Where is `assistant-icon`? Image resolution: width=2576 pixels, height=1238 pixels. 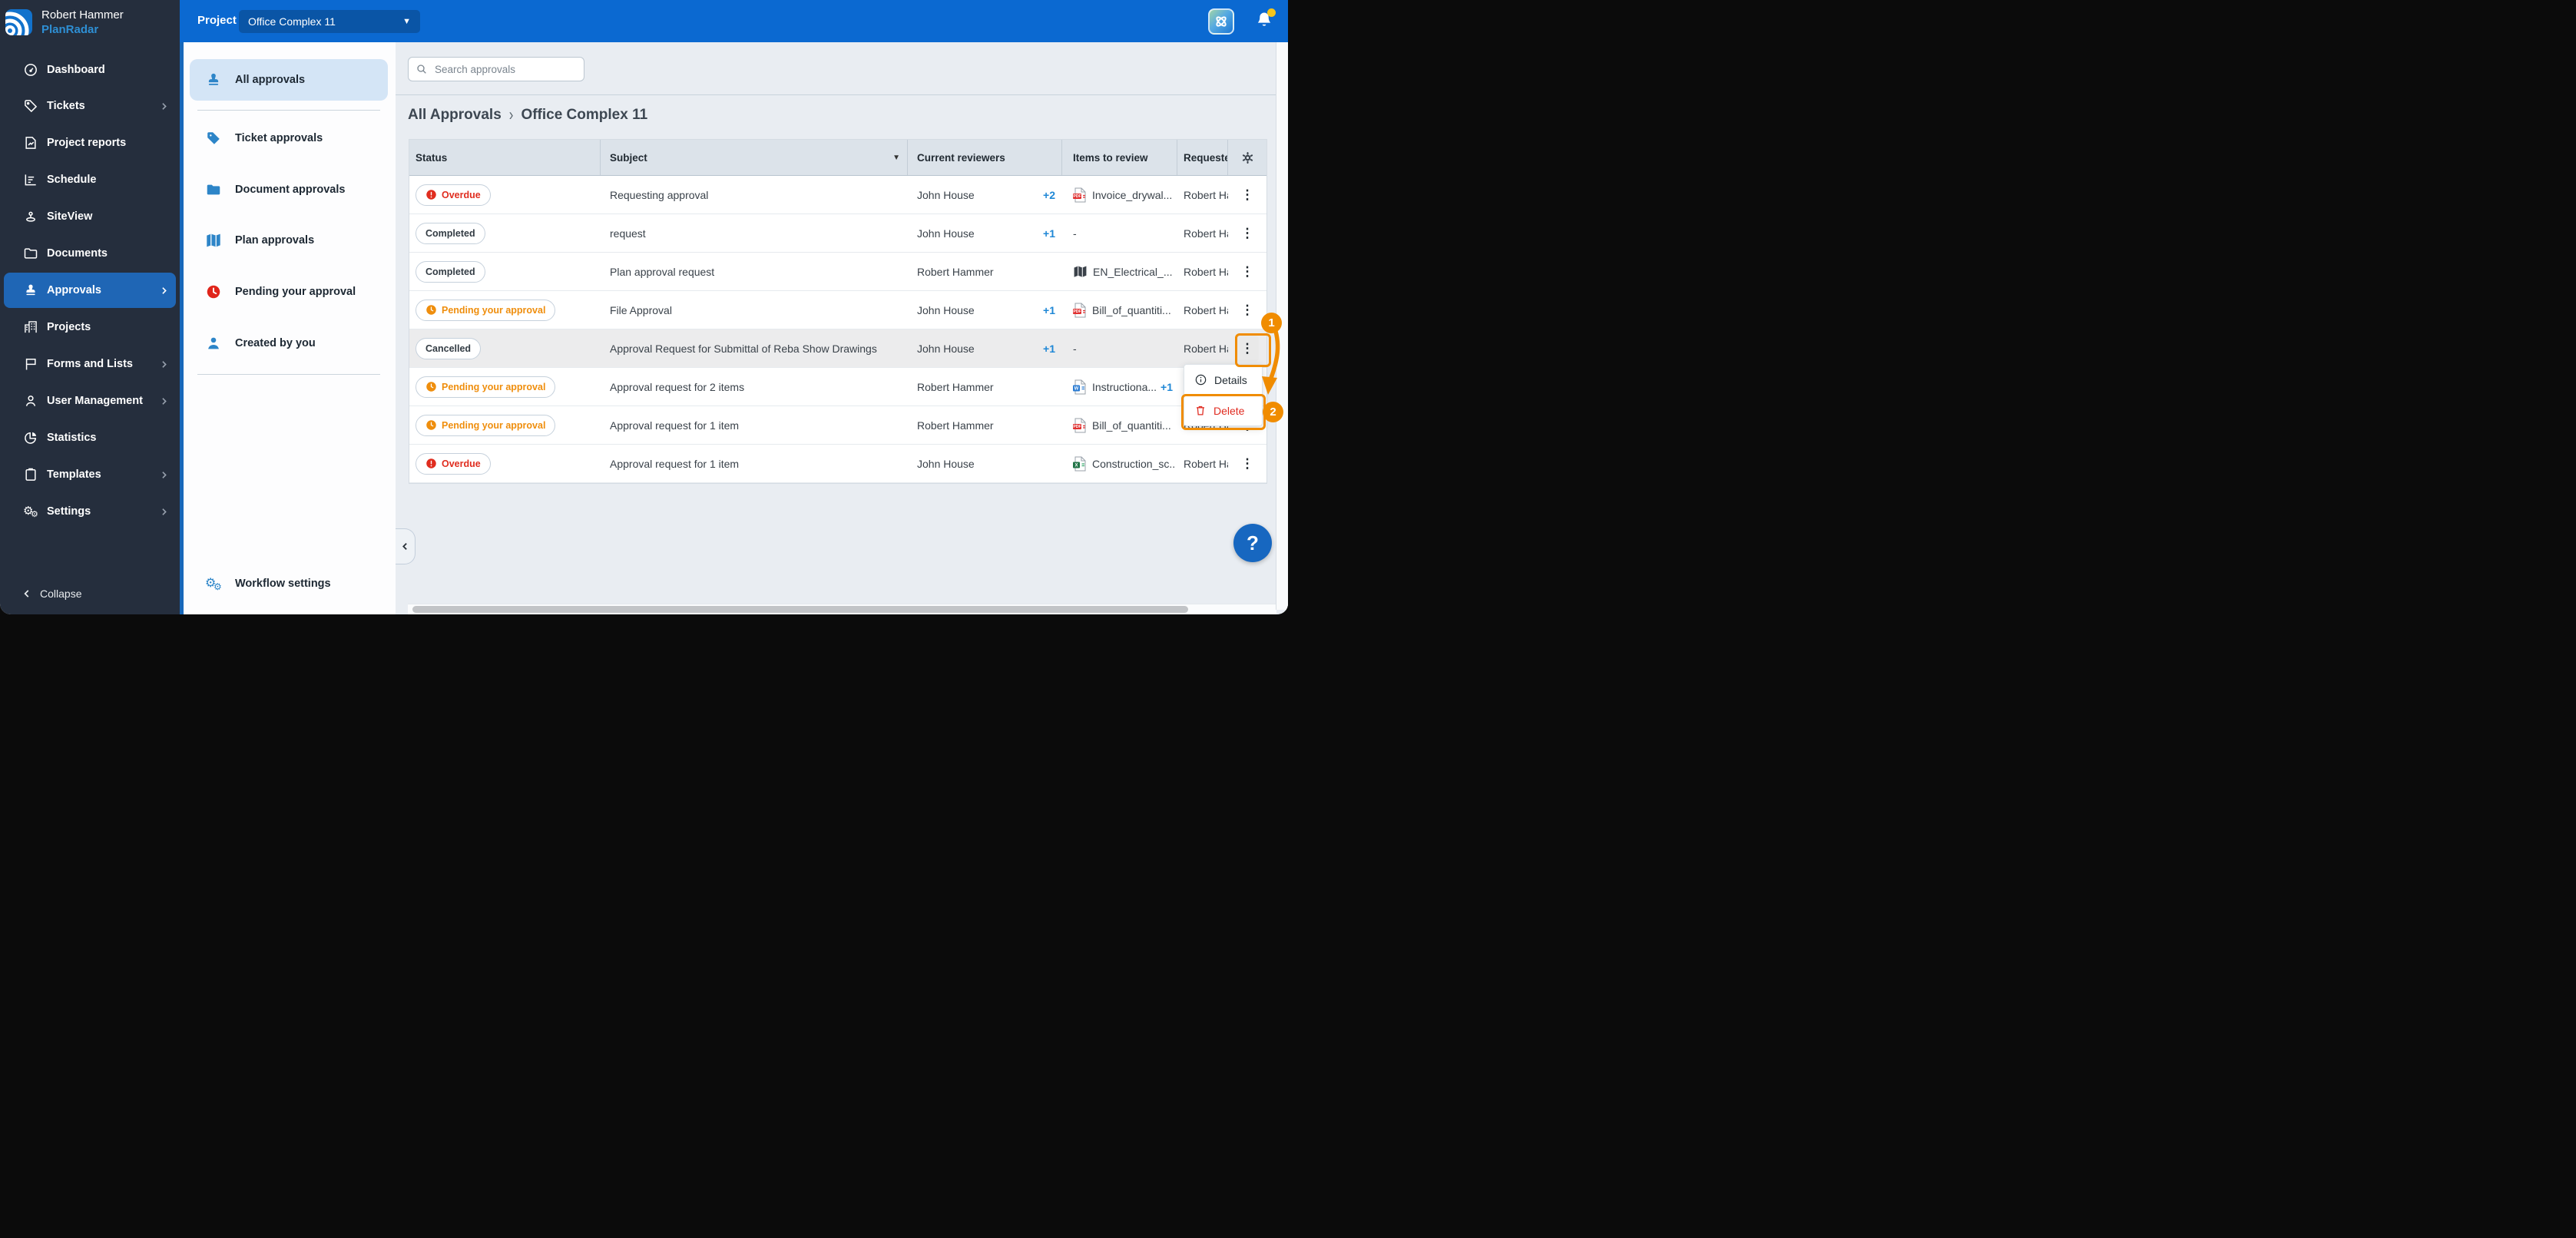 assistant-icon is located at coordinates (1221, 21).